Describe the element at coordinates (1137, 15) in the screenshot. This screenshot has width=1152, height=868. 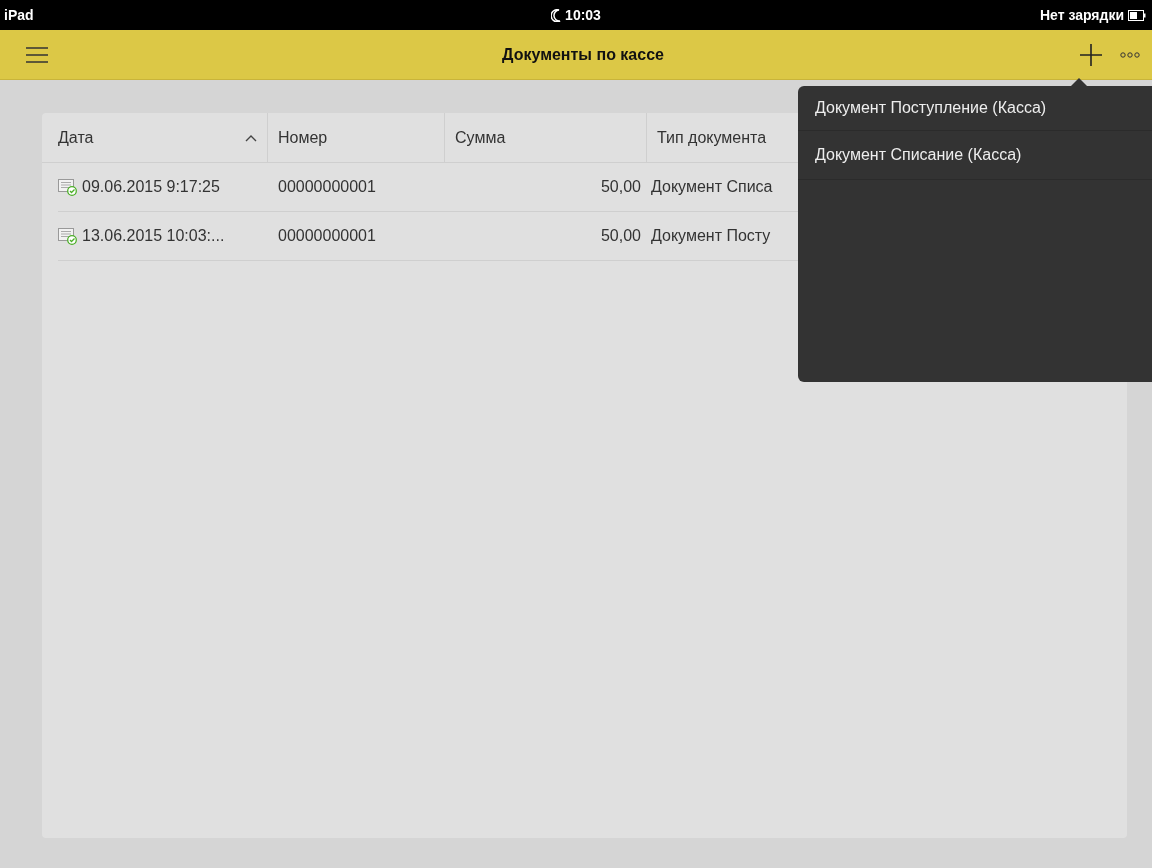
I see `battery-icon` at that location.